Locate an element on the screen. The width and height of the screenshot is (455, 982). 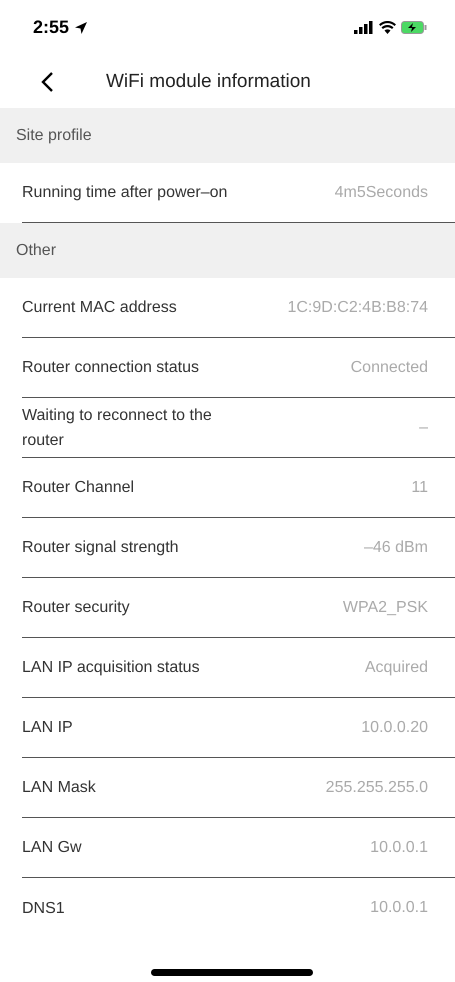
status-time: 2:55 is located at coordinates (51, 27).